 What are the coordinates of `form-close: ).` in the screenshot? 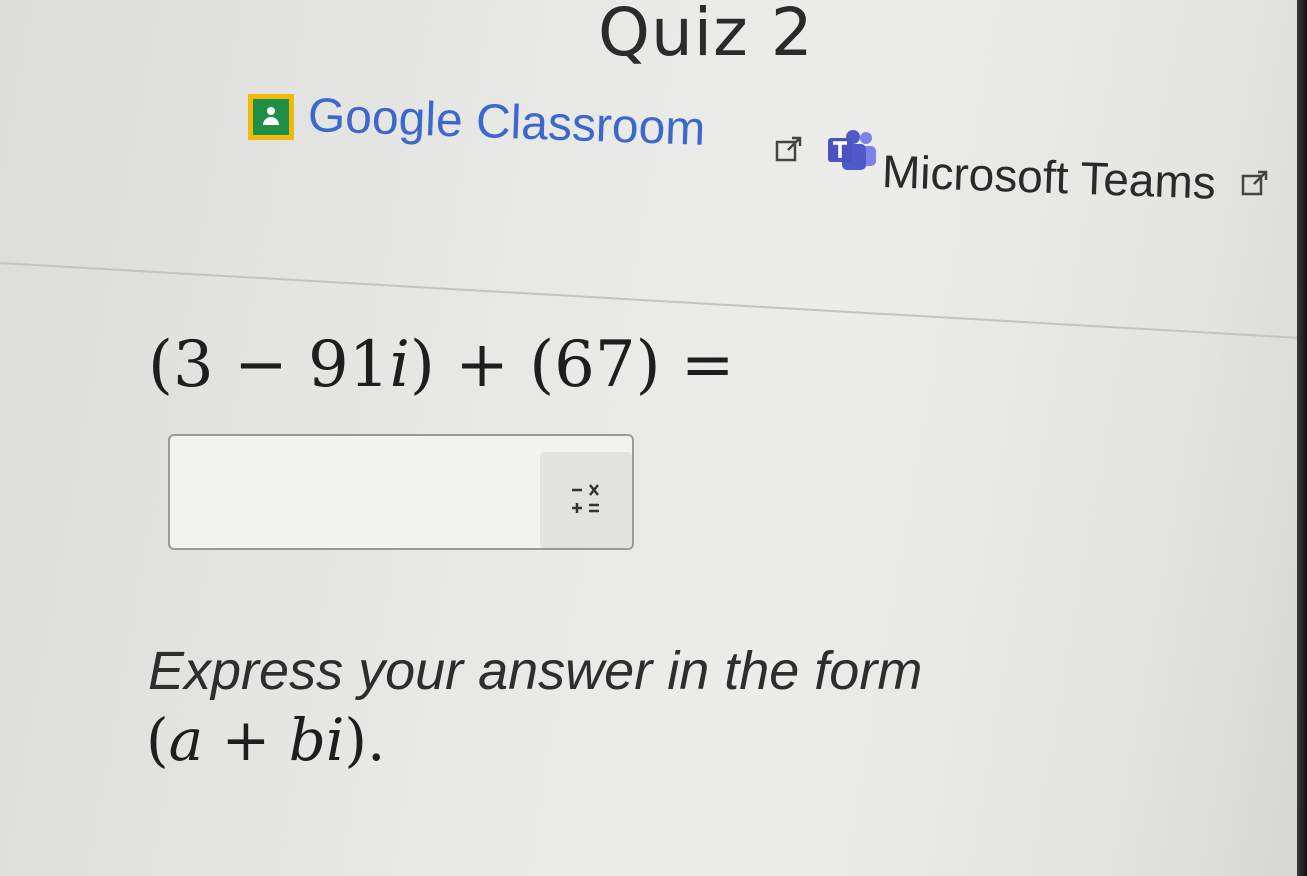 It's located at (365, 740).